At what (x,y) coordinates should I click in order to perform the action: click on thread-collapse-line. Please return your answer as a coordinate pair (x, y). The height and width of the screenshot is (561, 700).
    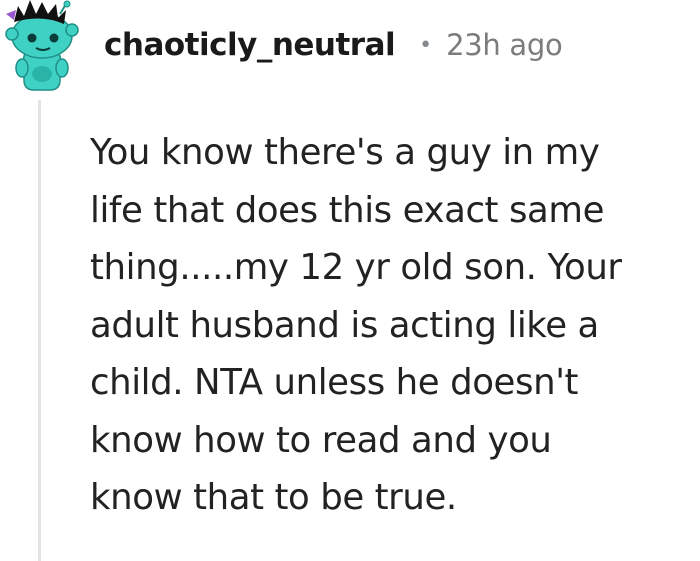
    Looking at the image, I should click on (39, 330).